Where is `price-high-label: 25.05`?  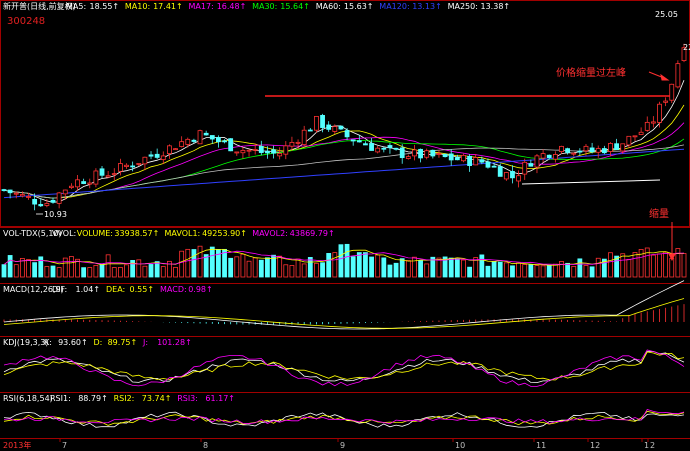
price-high-label: 25.05 is located at coordinates (666, 14).